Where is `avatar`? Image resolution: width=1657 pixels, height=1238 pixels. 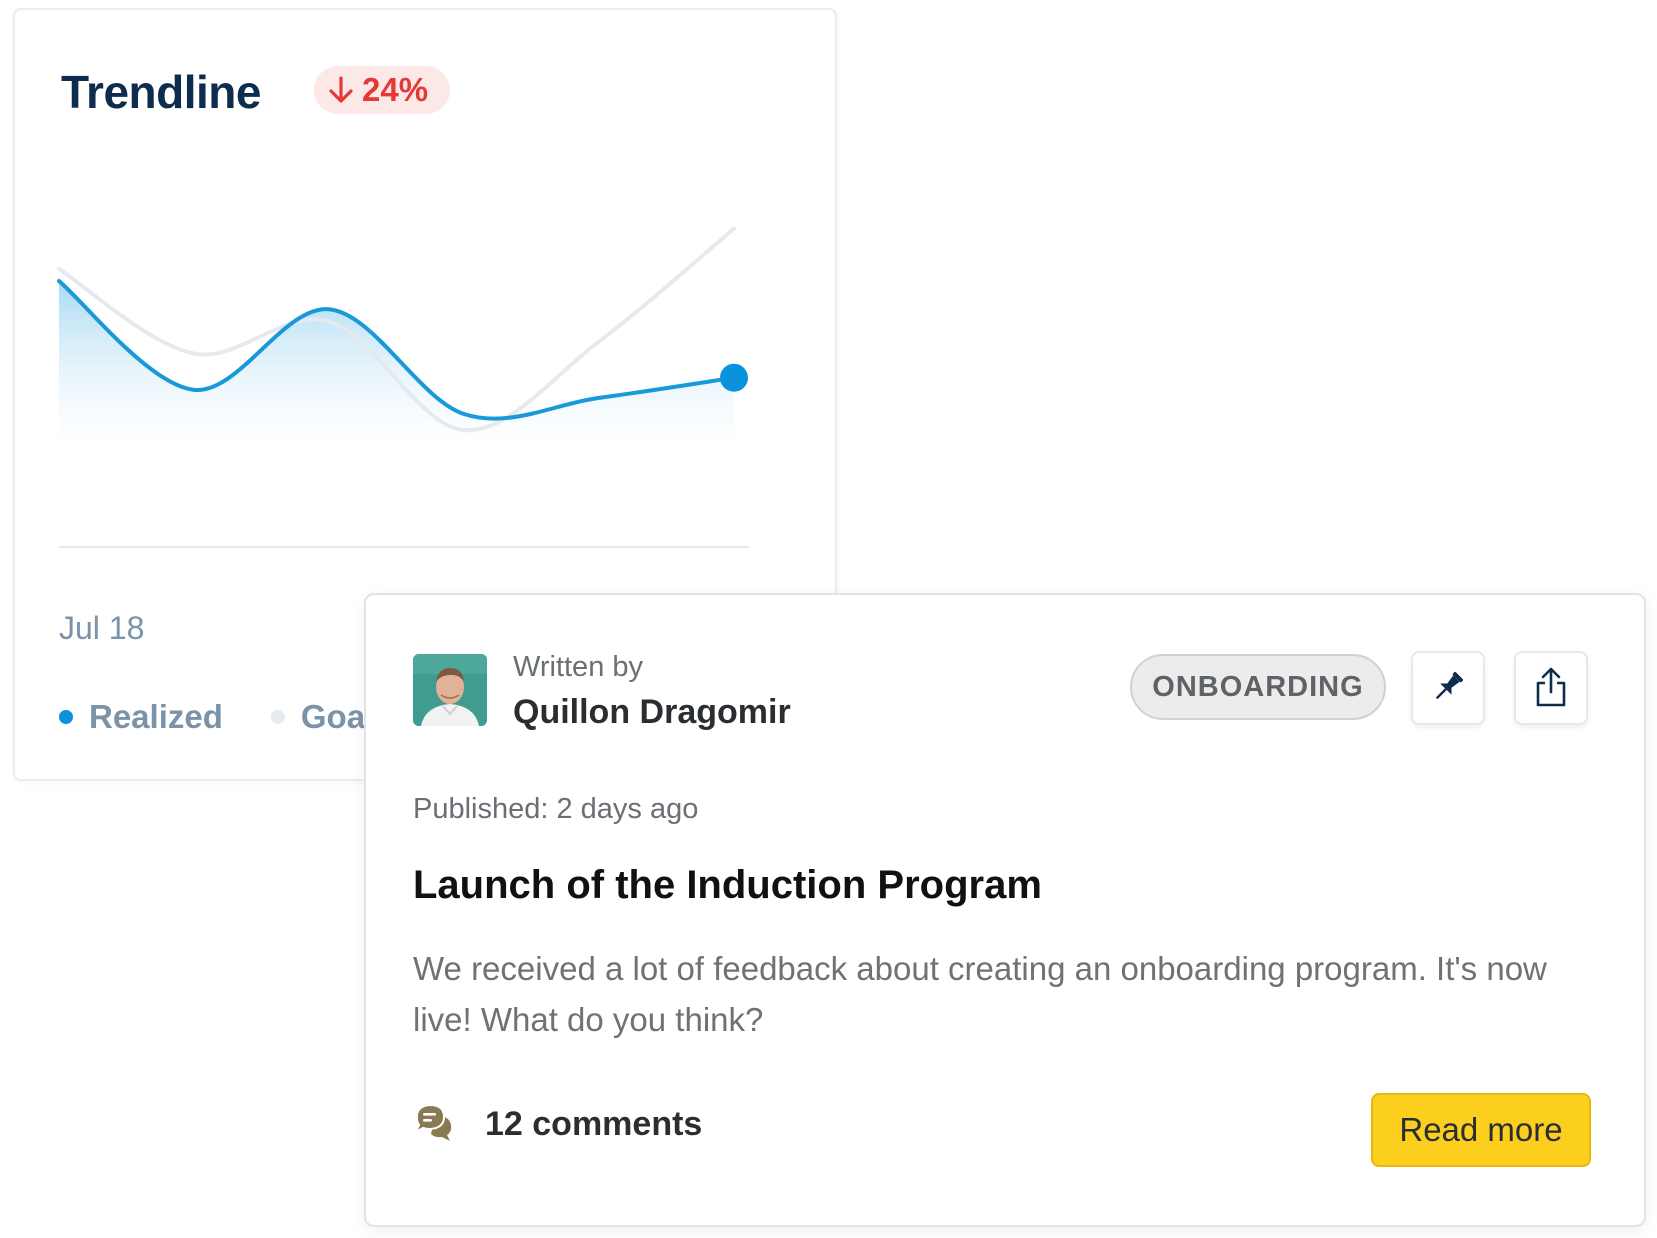 avatar is located at coordinates (450, 690).